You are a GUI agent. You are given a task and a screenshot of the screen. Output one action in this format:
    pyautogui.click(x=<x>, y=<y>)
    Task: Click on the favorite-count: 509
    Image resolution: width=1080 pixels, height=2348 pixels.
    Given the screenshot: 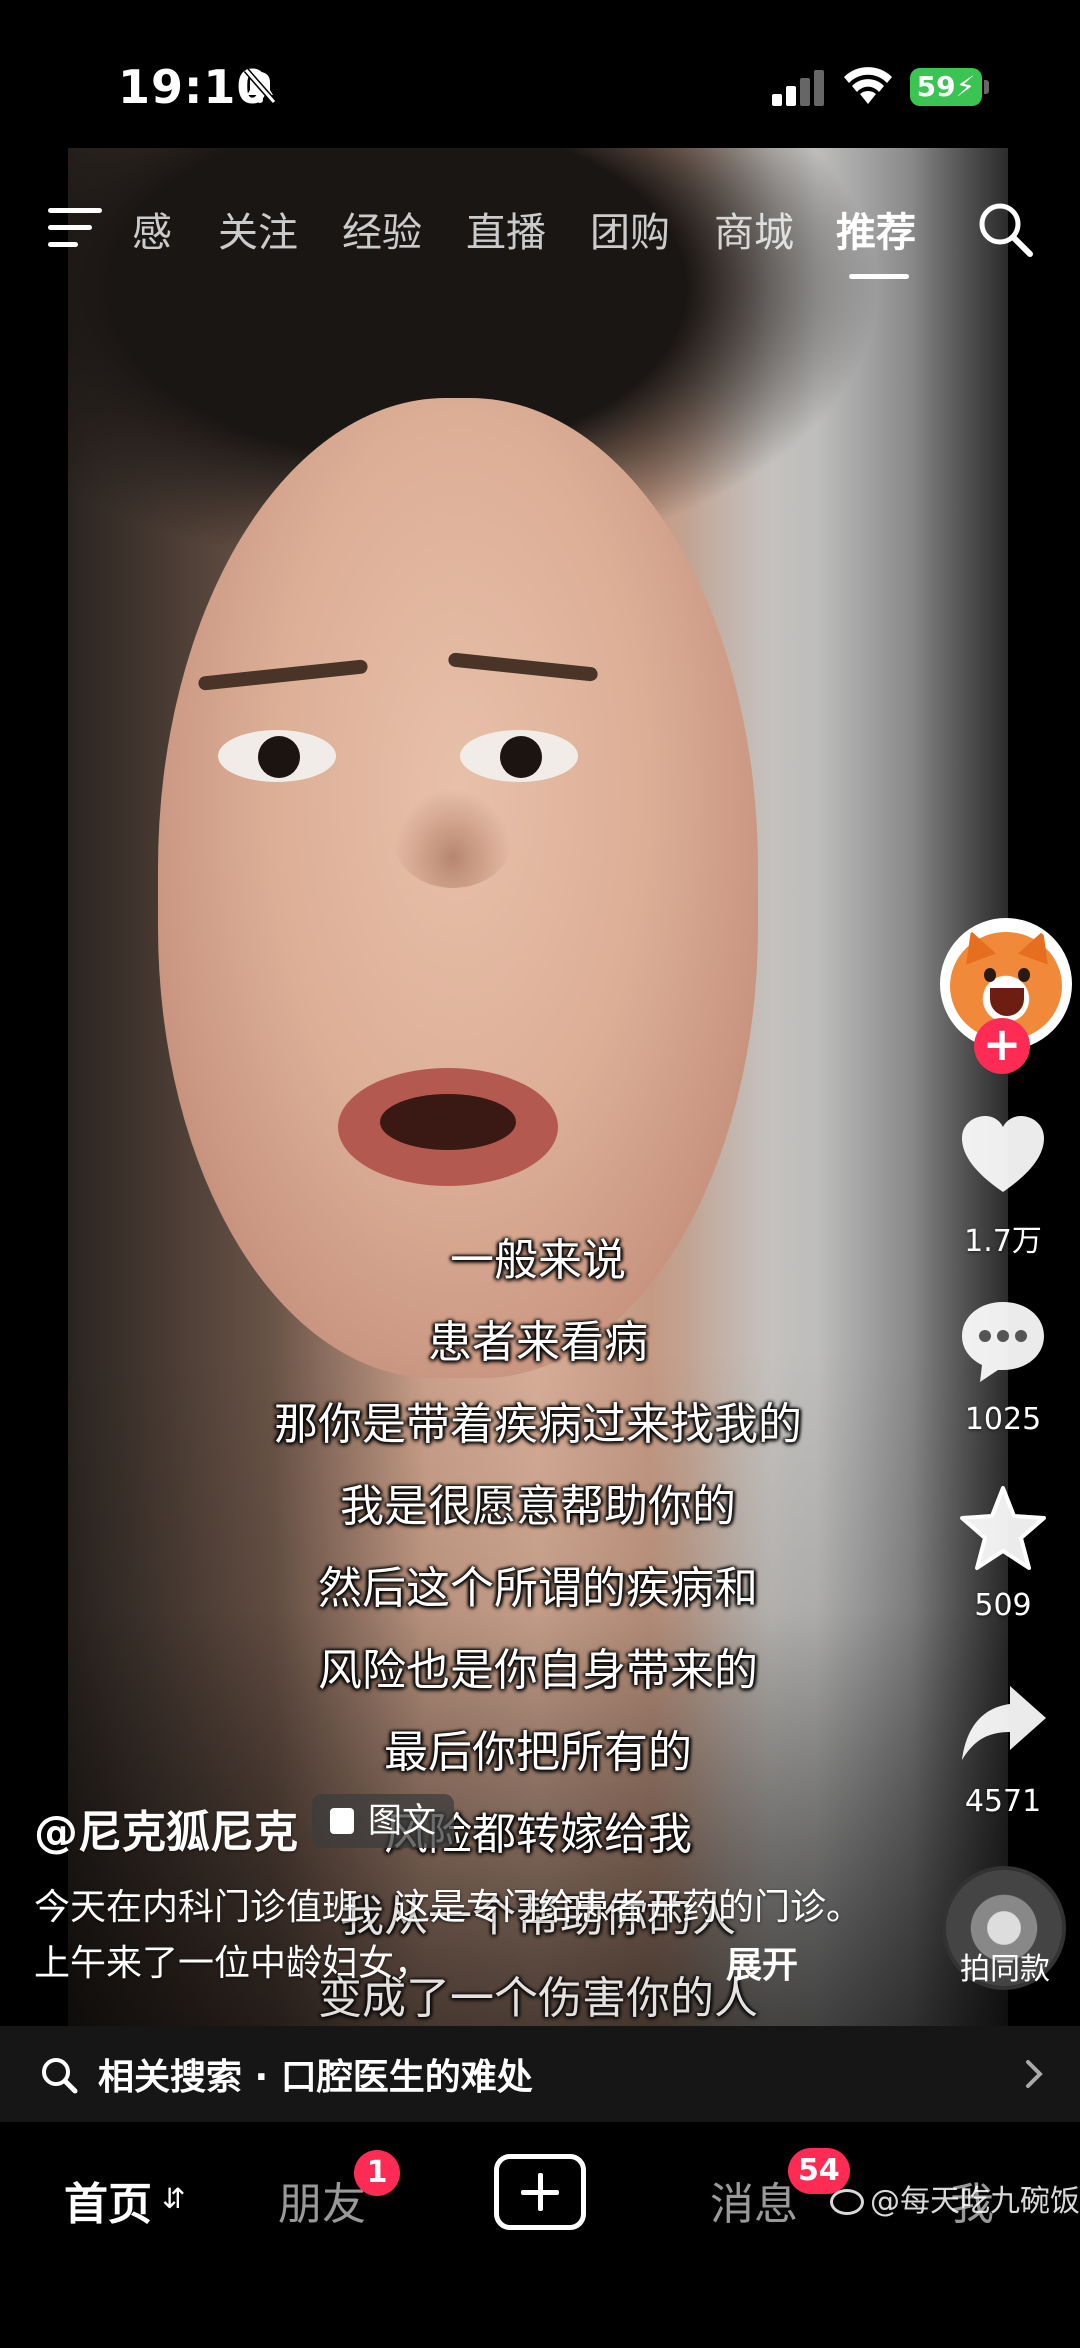 What is the action you would take?
    pyautogui.click(x=1003, y=1605)
    